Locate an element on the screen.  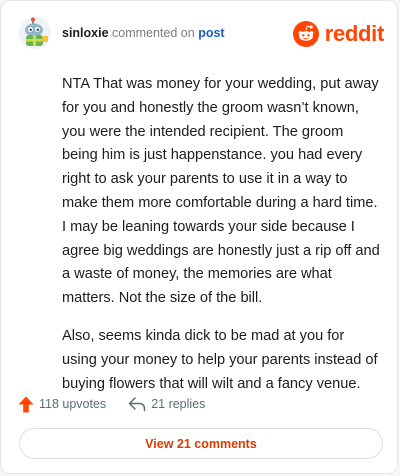
comment-footer: 118 upvotes 21 replies is located at coordinates (111, 404).